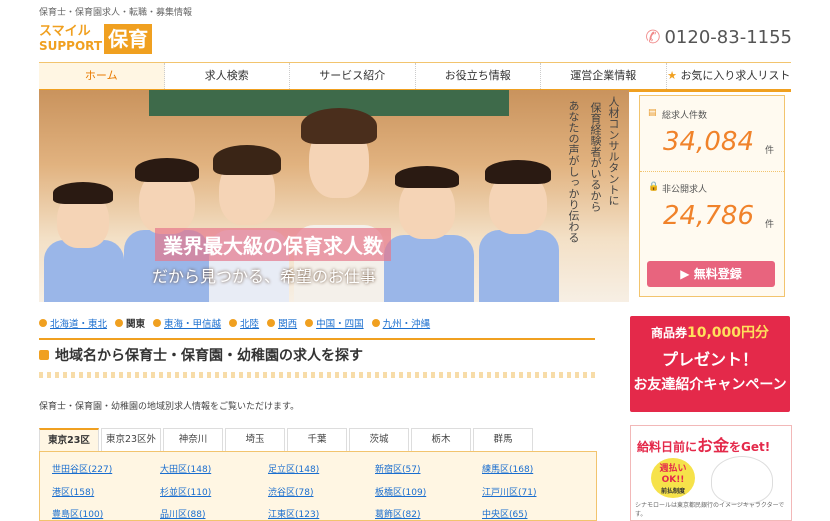 This screenshot has width=830, height=521. What do you see at coordinates (317, 375) in the screenshot?
I see `wavy-divider` at bounding box center [317, 375].